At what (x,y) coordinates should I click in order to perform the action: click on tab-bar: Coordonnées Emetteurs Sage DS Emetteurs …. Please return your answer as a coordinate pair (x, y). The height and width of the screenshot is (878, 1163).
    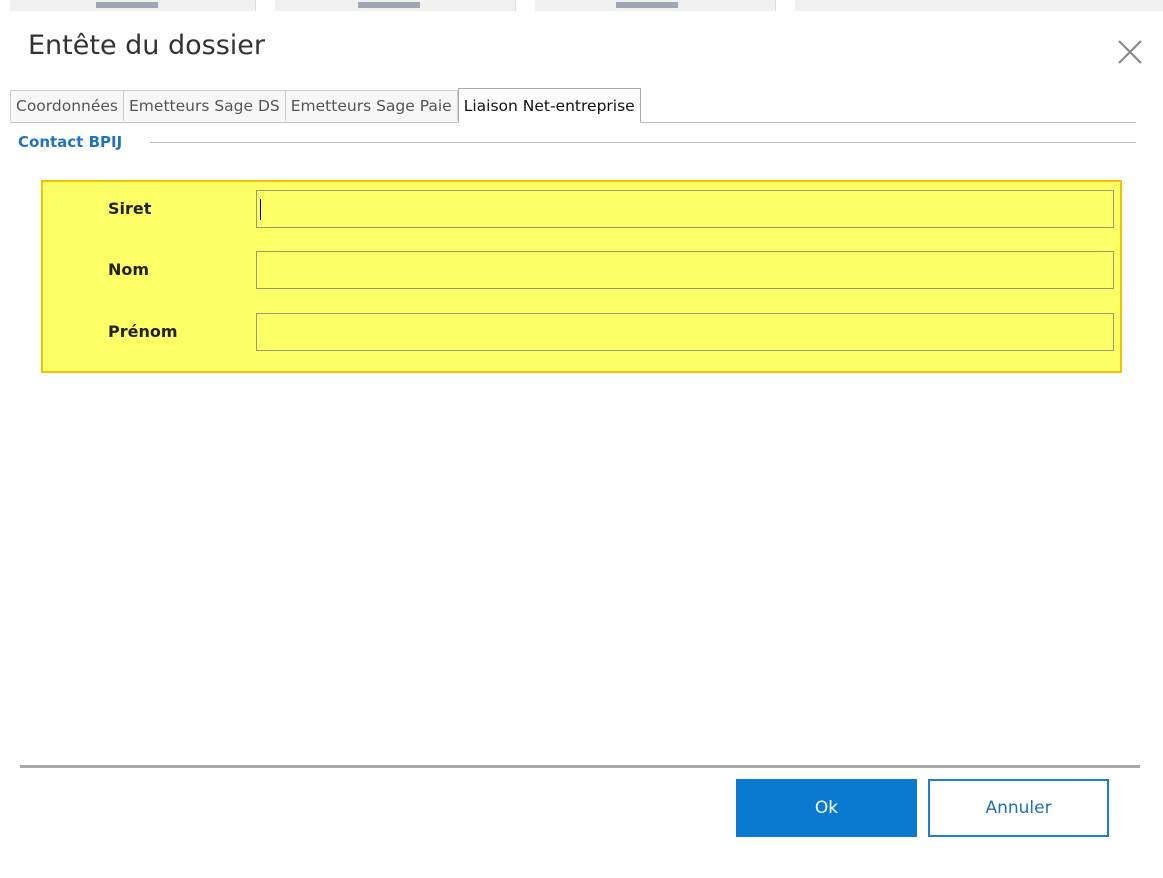
    Looking at the image, I should click on (325, 105).